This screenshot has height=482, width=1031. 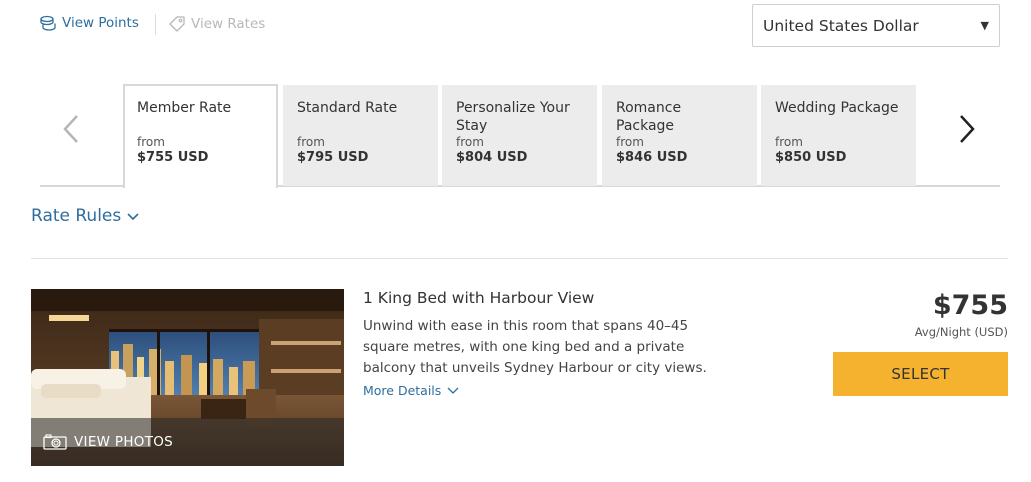 I want to click on currency-select: United States Dollar ▼, so click(x=876, y=25).